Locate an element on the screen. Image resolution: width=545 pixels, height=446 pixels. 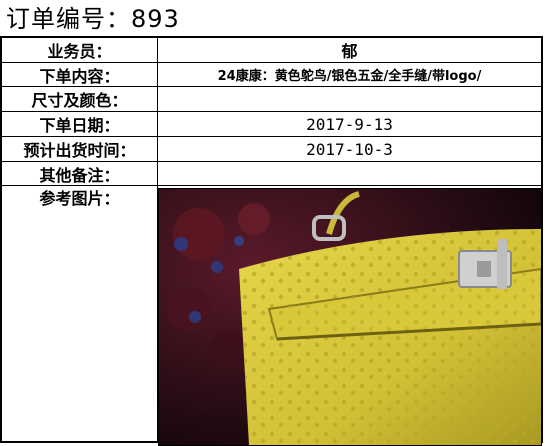
field-label: 下单内容： is located at coordinates (80, 74).